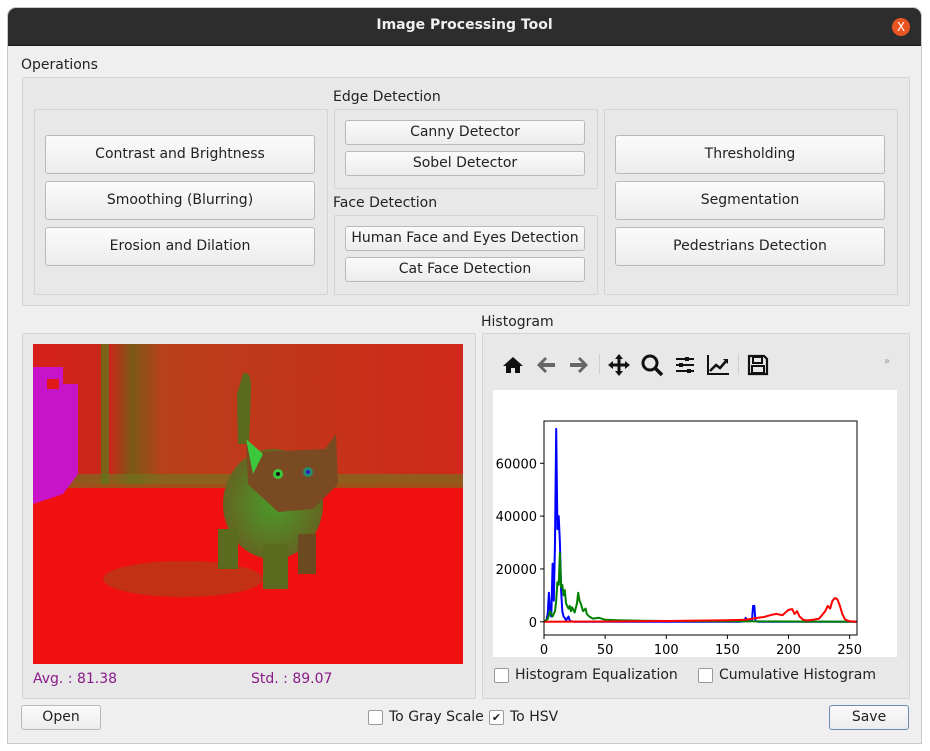 This screenshot has height=751, width=930. Describe the element at coordinates (465, 238) in the screenshot. I see `human-face-eyes-button: Human Face and Eyes Detection` at that location.